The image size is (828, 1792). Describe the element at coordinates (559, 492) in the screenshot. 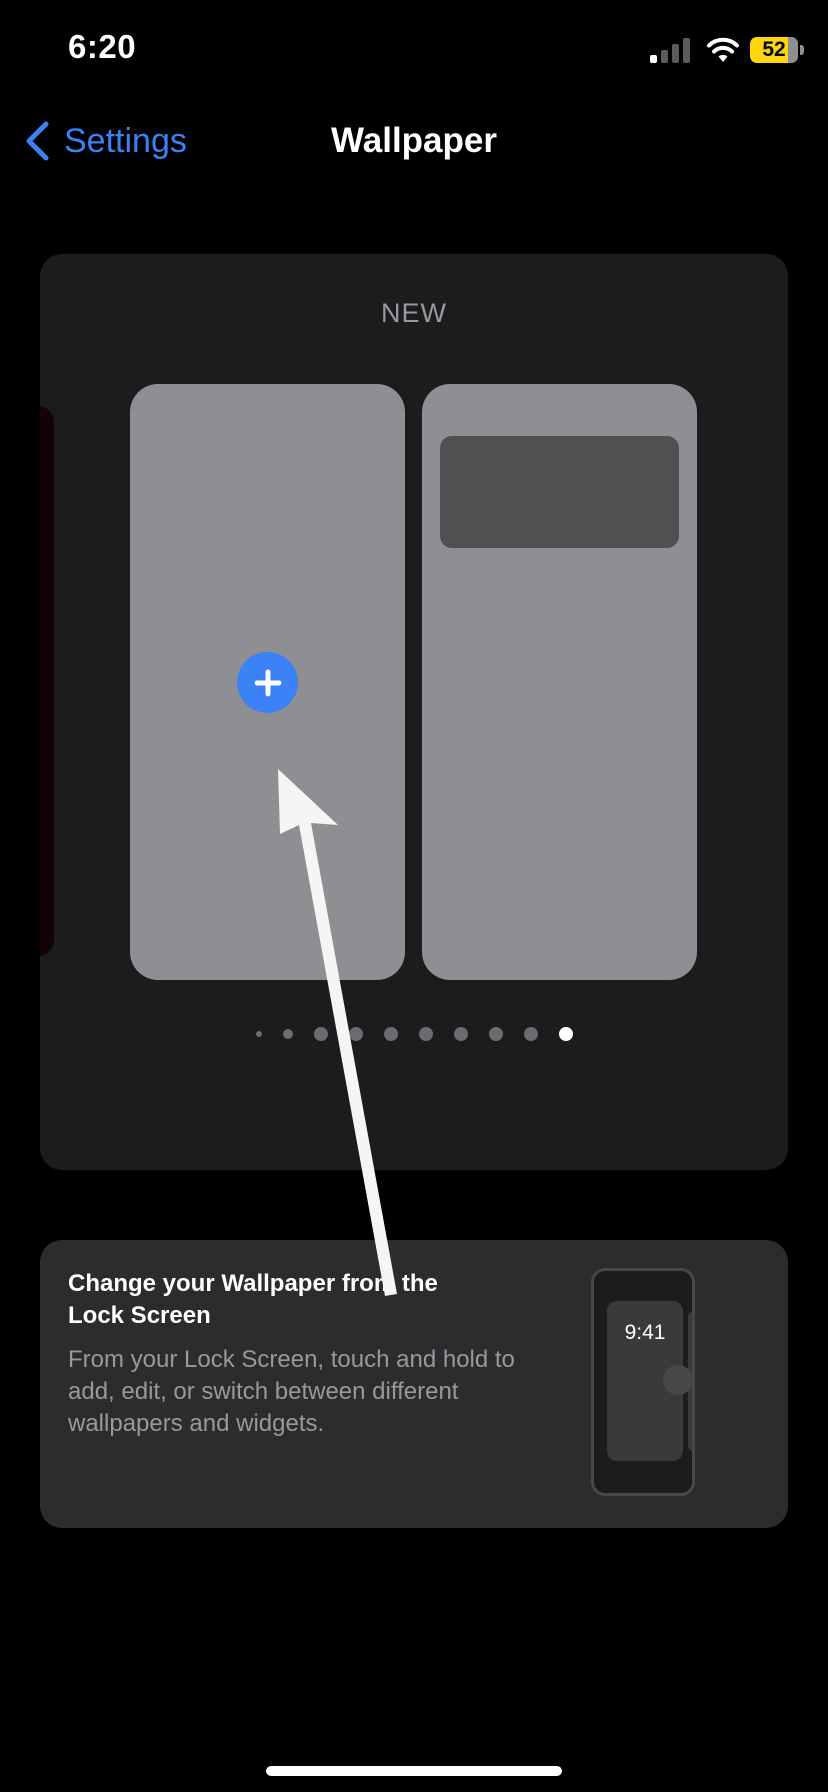

I see `widget-placeholder` at that location.